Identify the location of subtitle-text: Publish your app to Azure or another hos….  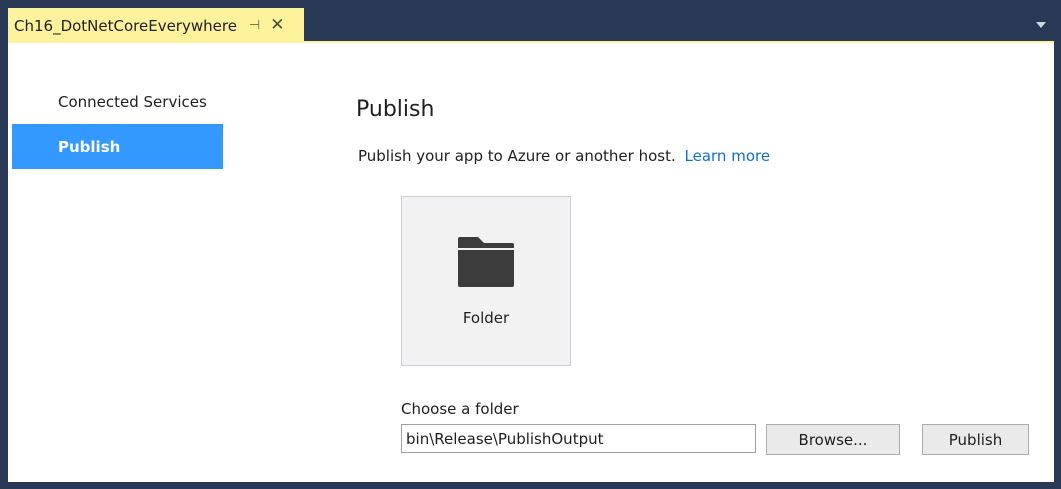
(517, 156).